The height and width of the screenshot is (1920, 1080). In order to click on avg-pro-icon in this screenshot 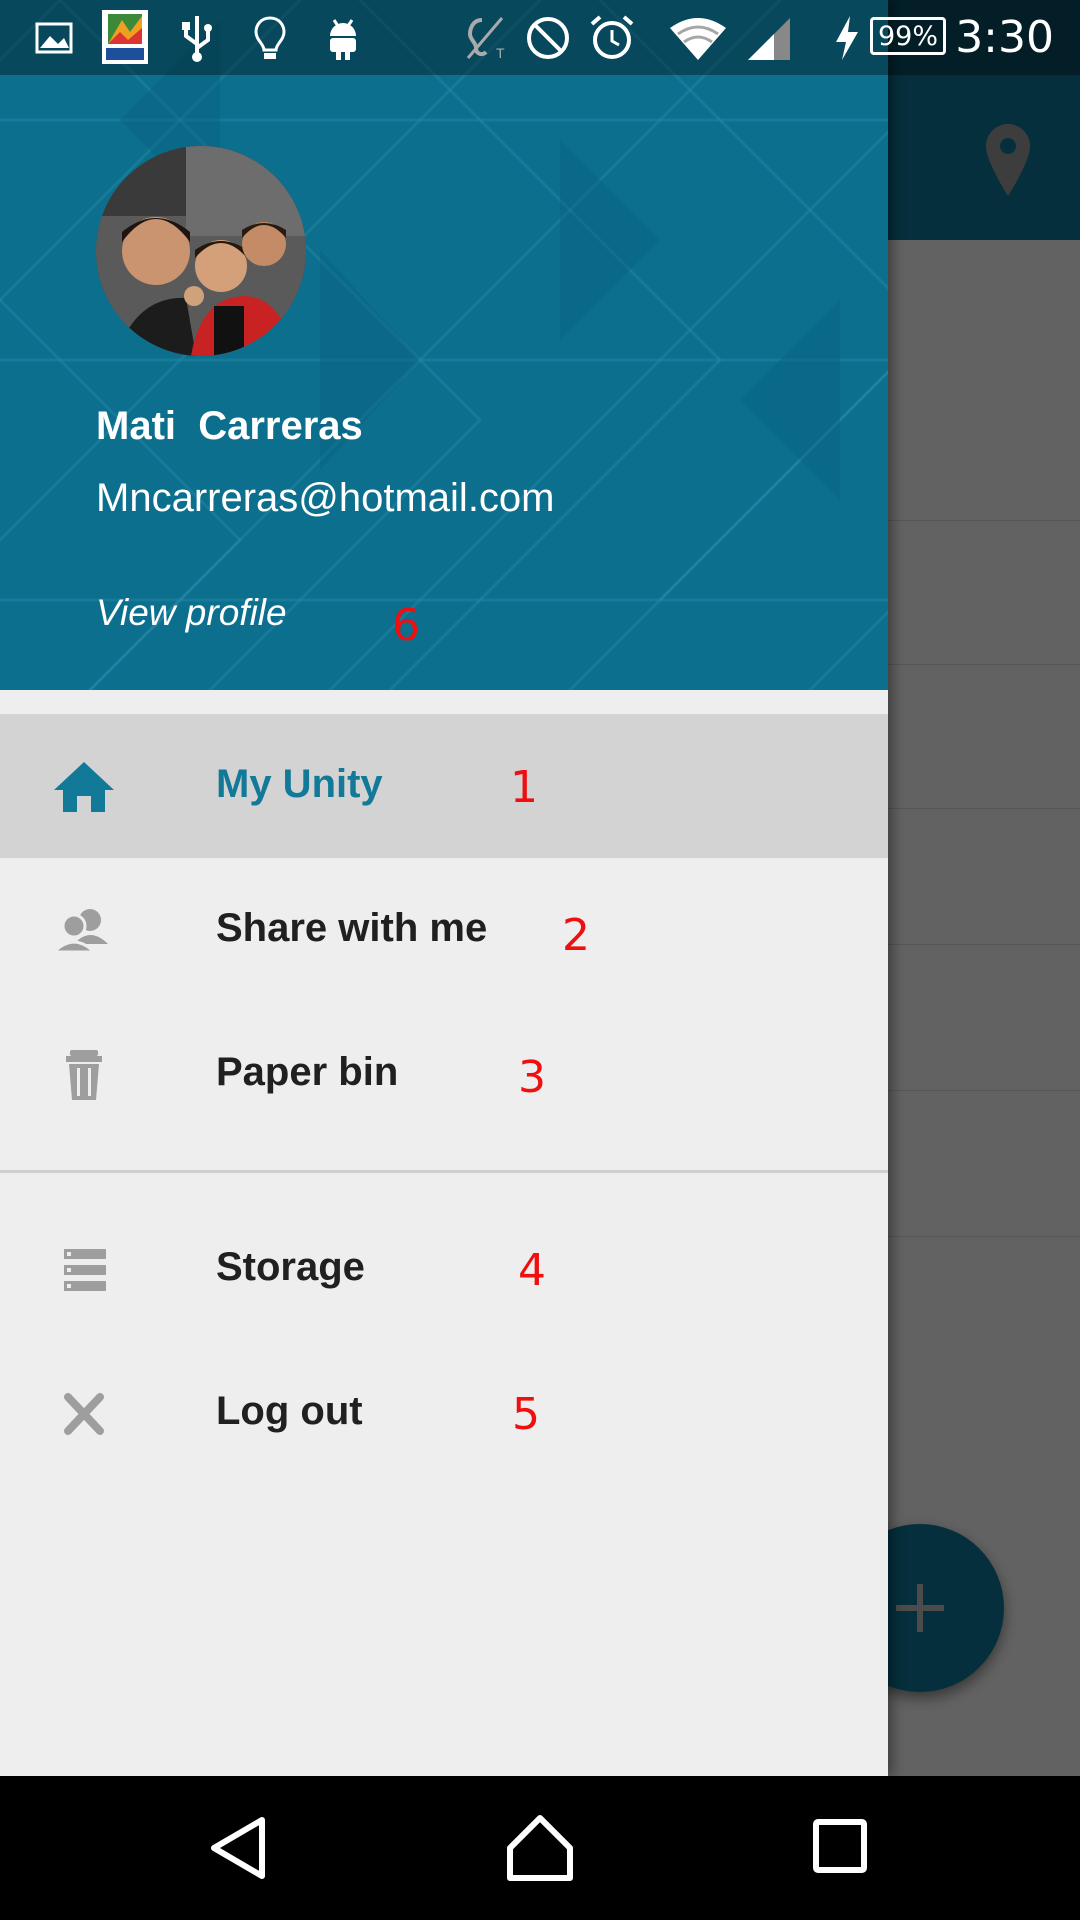, I will do `click(125, 37)`.